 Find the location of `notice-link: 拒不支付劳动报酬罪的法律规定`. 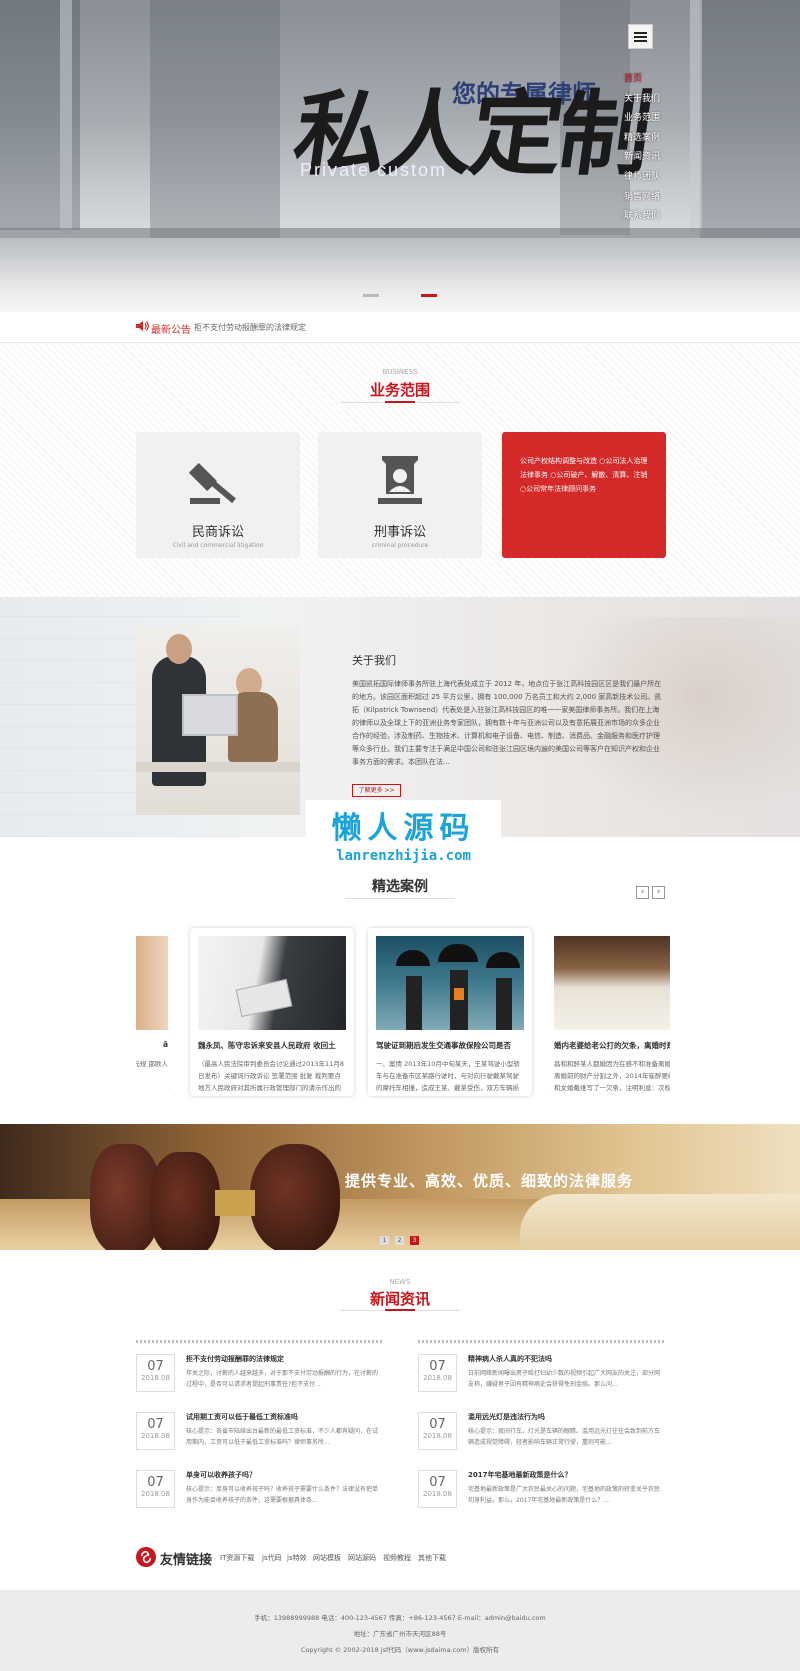

notice-link: 拒不支付劳动报酬罪的法律规定 is located at coordinates (250, 327).